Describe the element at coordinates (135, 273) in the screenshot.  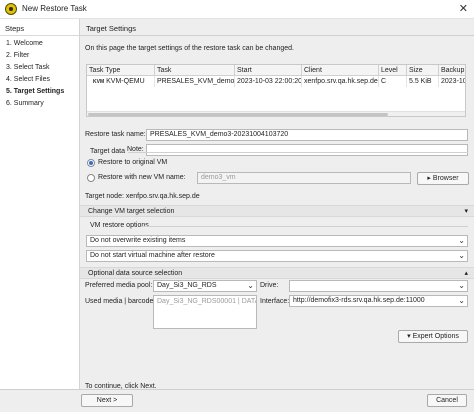
I see `optional-source-label: Optional data source selection` at that location.